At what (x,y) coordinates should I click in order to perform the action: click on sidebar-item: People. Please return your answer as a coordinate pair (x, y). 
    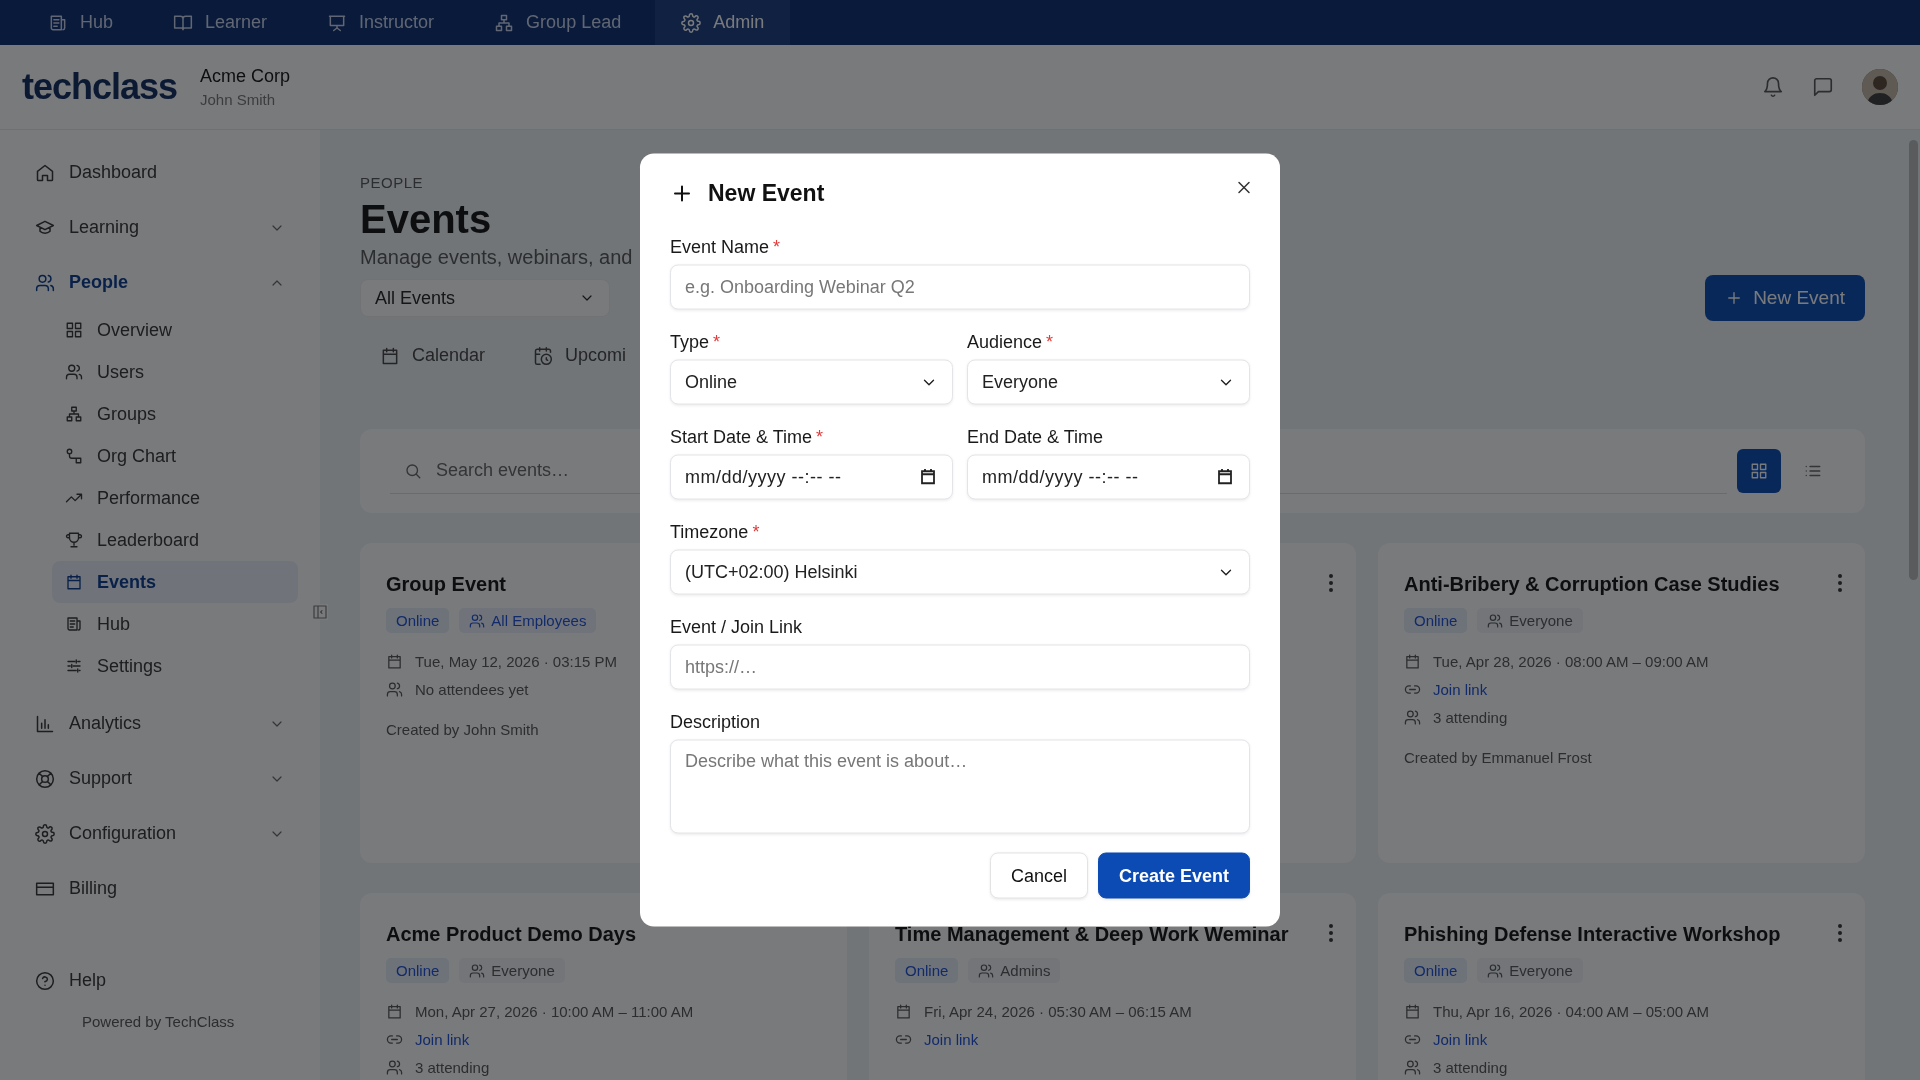
    Looking at the image, I should click on (160, 282).